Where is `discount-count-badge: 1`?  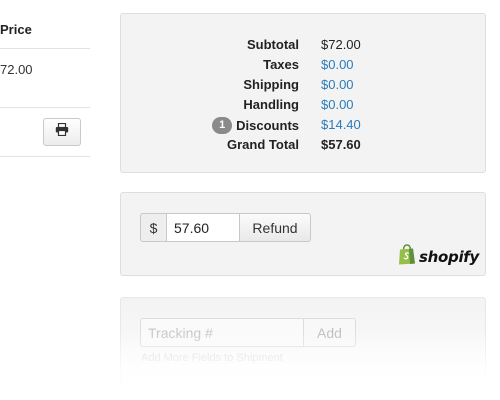 discount-count-badge: 1 is located at coordinates (222, 125).